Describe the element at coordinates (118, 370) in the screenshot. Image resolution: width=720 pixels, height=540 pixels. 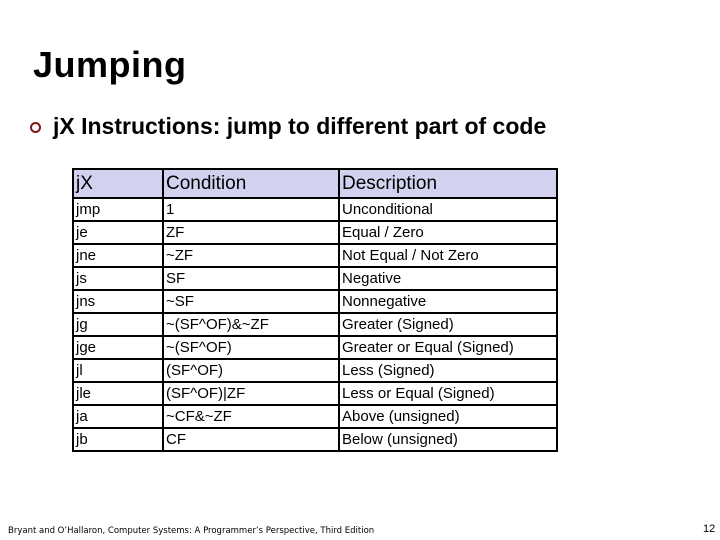
I see `instruction-cell: jl` at that location.